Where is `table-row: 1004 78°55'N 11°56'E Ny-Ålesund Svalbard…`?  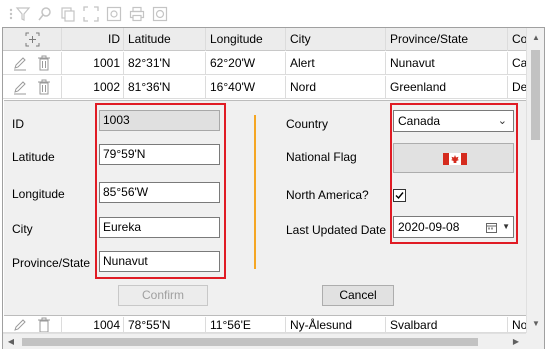 table-row: 1004 78°55'N 11°56'E Ny-Ålesund Svalbard… is located at coordinates (264, 325).